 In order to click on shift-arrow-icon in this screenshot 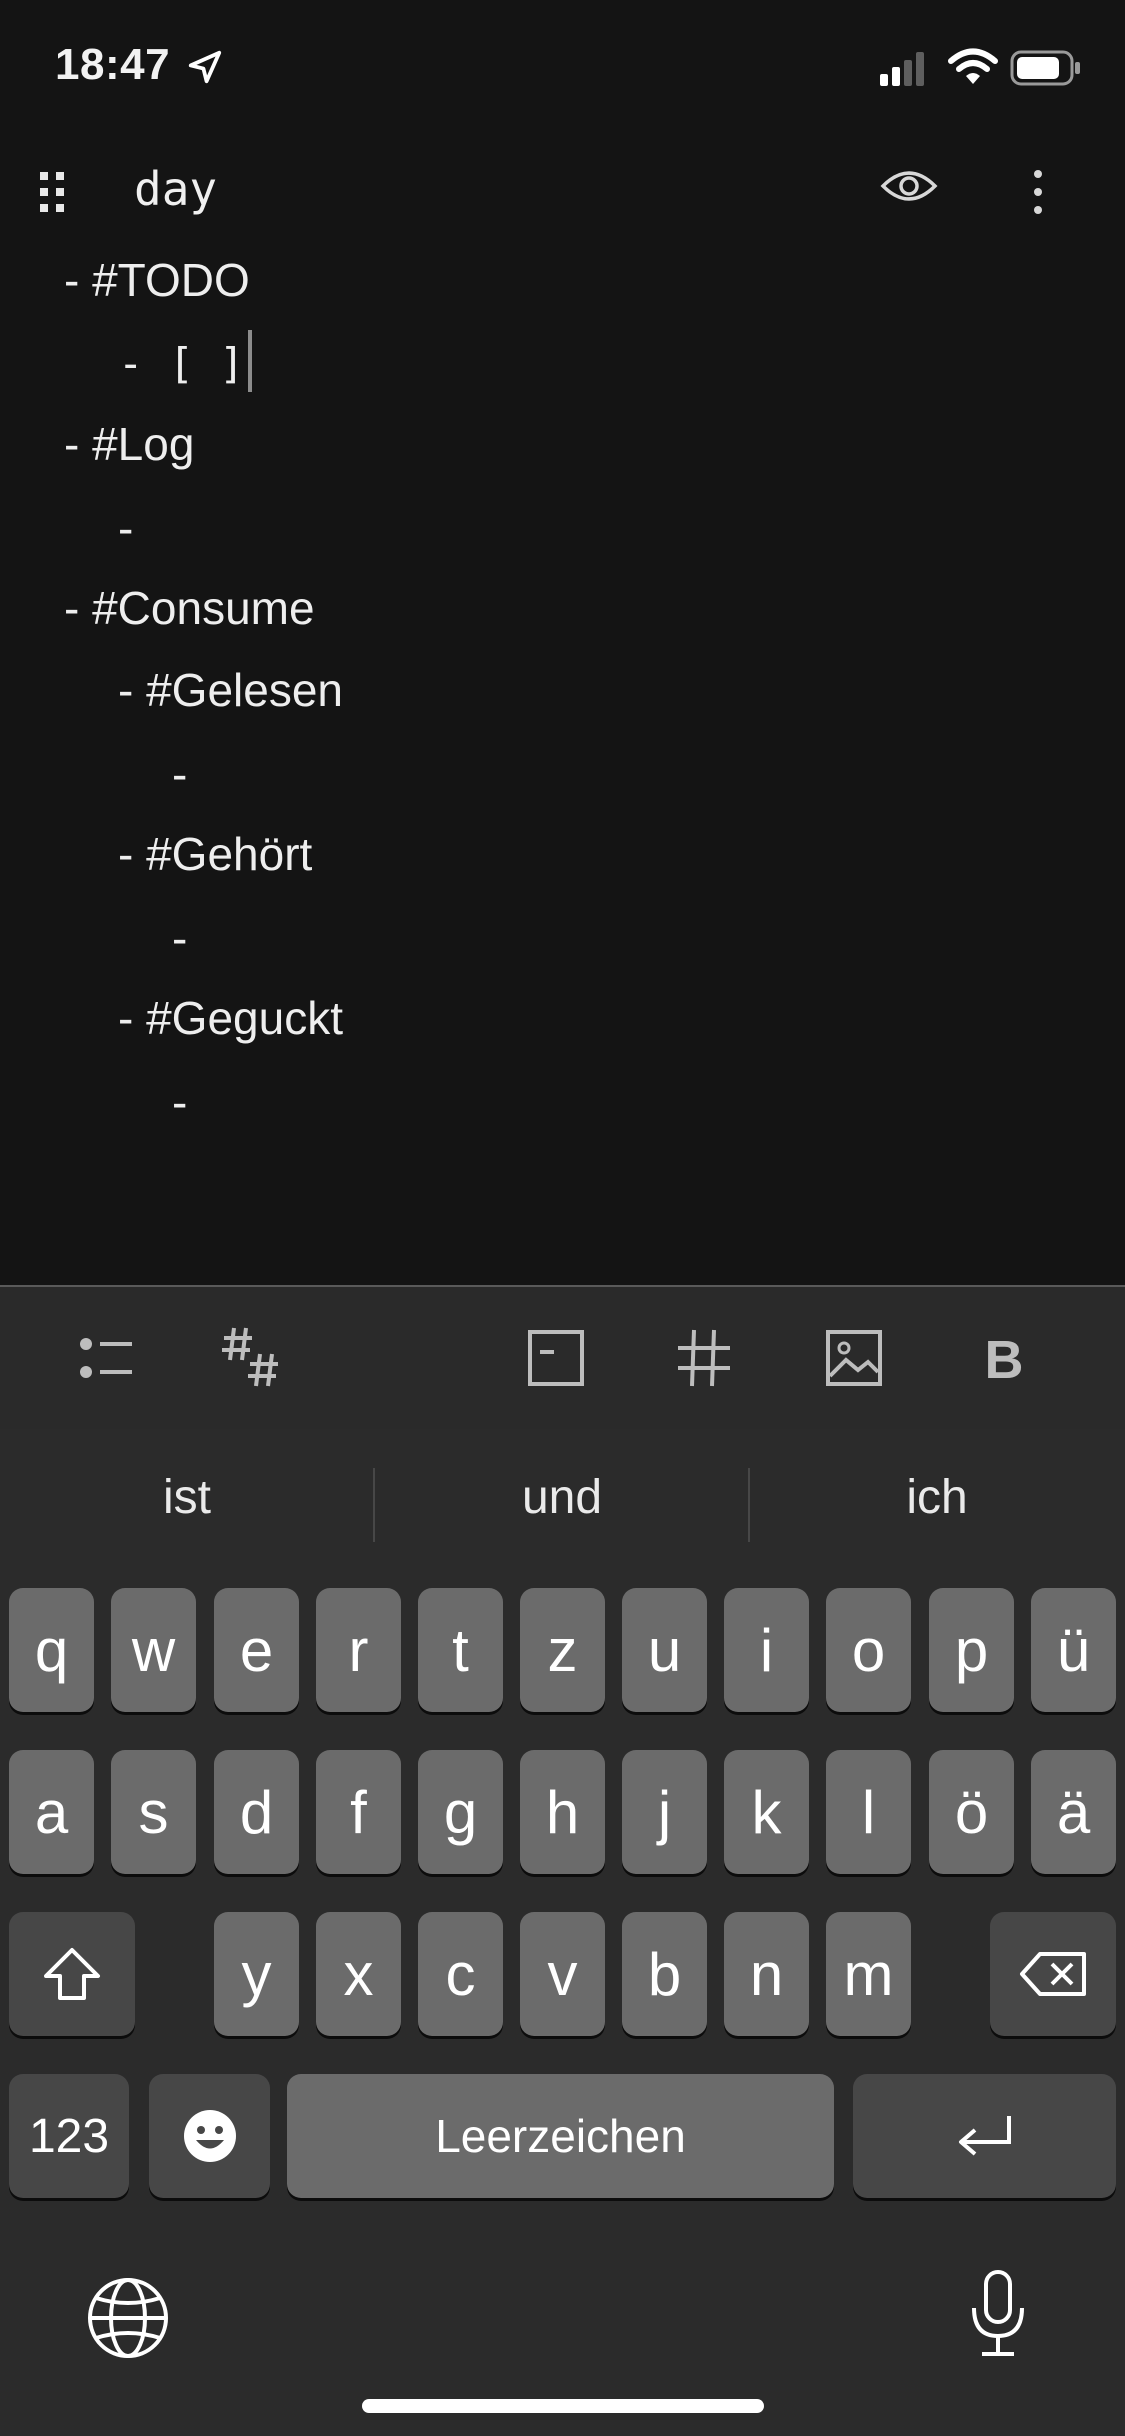, I will do `click(72, 1974)`.